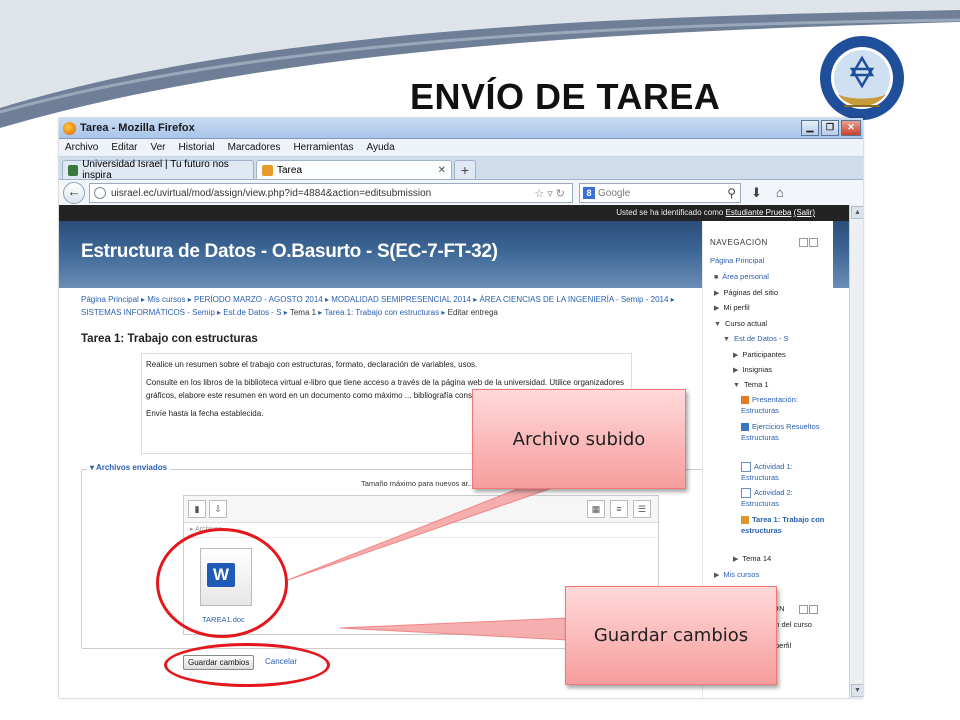  What do you see at coordinates (752, 559) in the screenshot?
I see `nav-tema14: ▶ Tema 14` at bounding box center [752, 559].